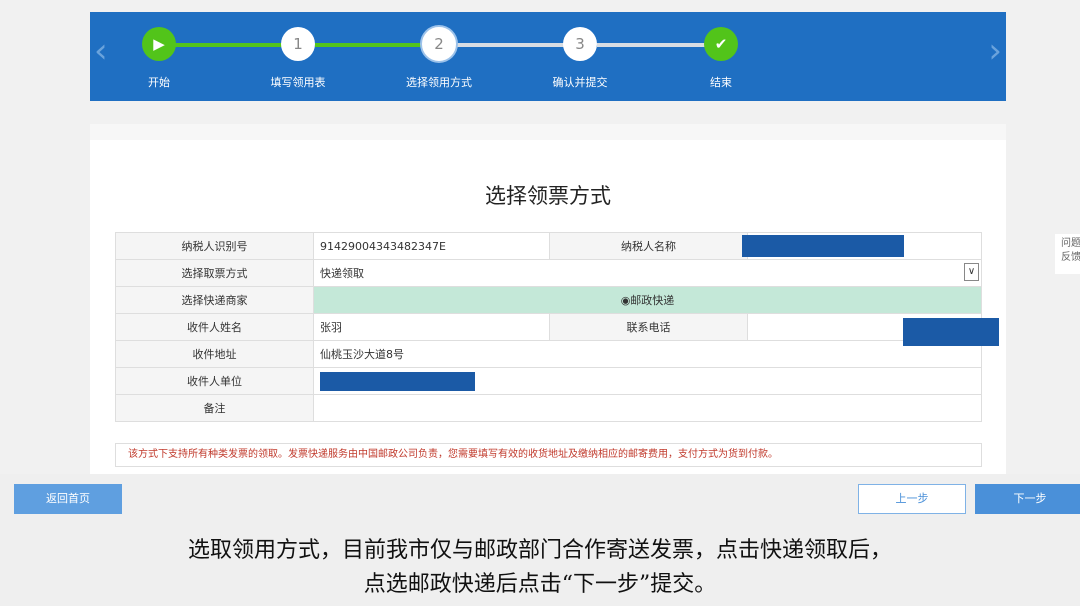  I want to click on pickup-method-label: 选择取票方式, so click(214, 273).